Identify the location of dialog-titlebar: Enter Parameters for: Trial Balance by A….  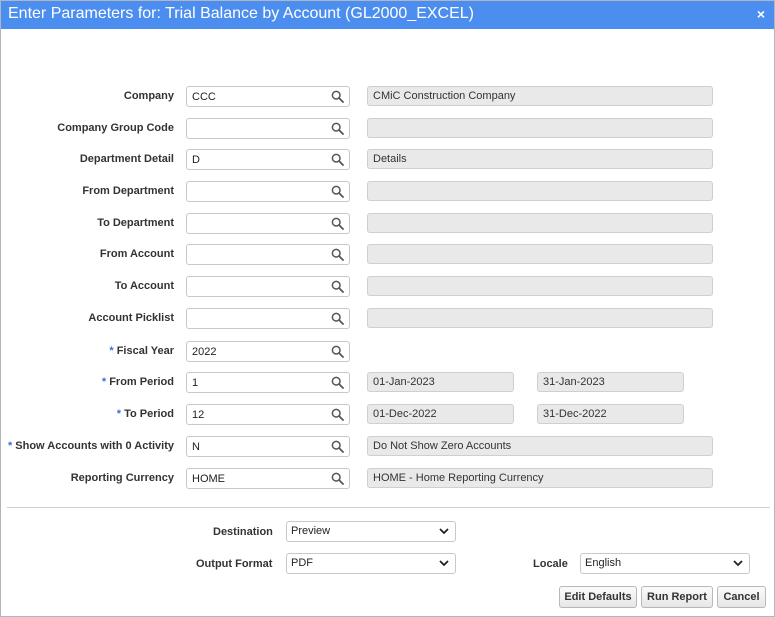
(387, 15).